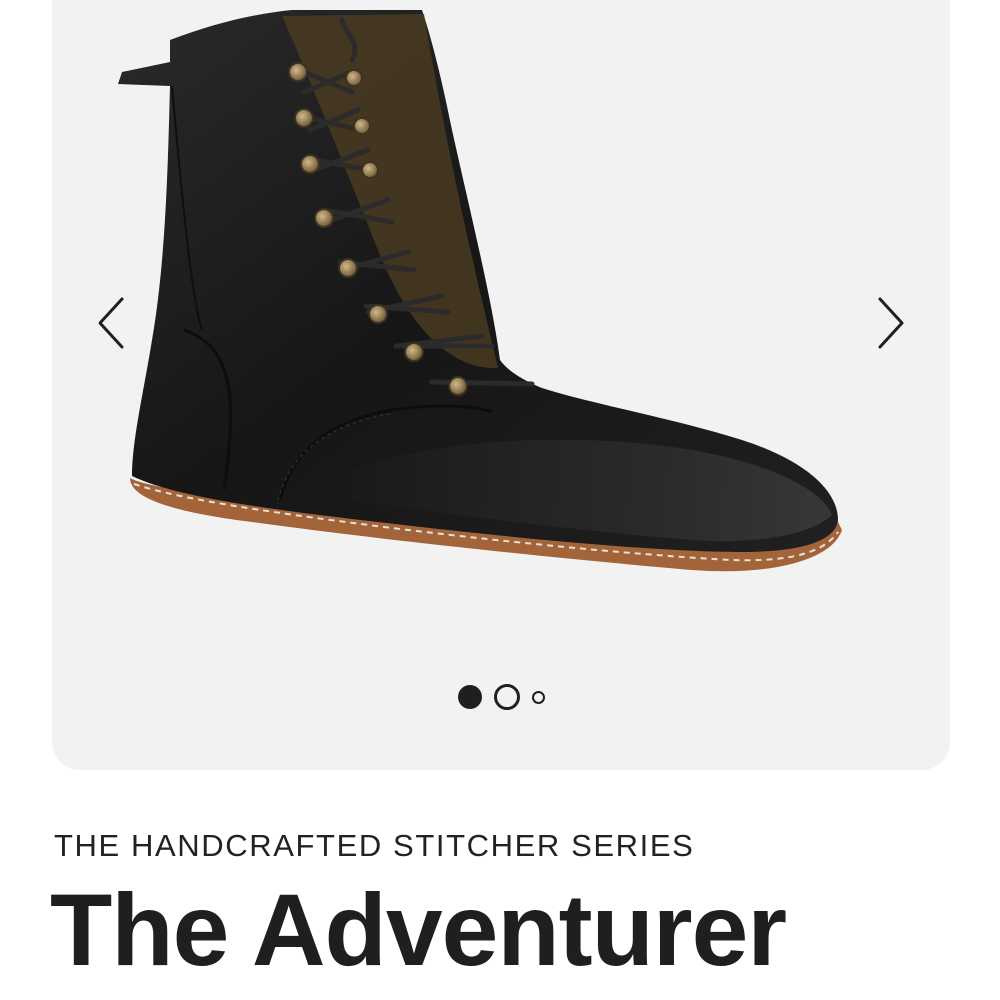 The width and height of the screenshot is (1000, 1000). I want to click on gallery-pagination, so click(501, 697).